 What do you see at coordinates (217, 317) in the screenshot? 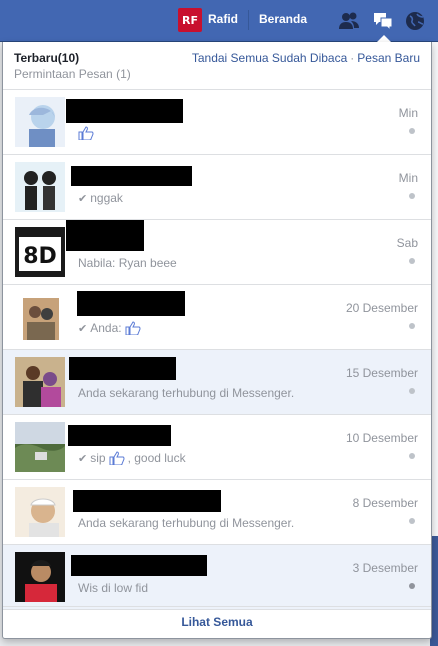
I see `conversation-row: ✔ Anda: 20 Desember` at bounding box center [217, 317].